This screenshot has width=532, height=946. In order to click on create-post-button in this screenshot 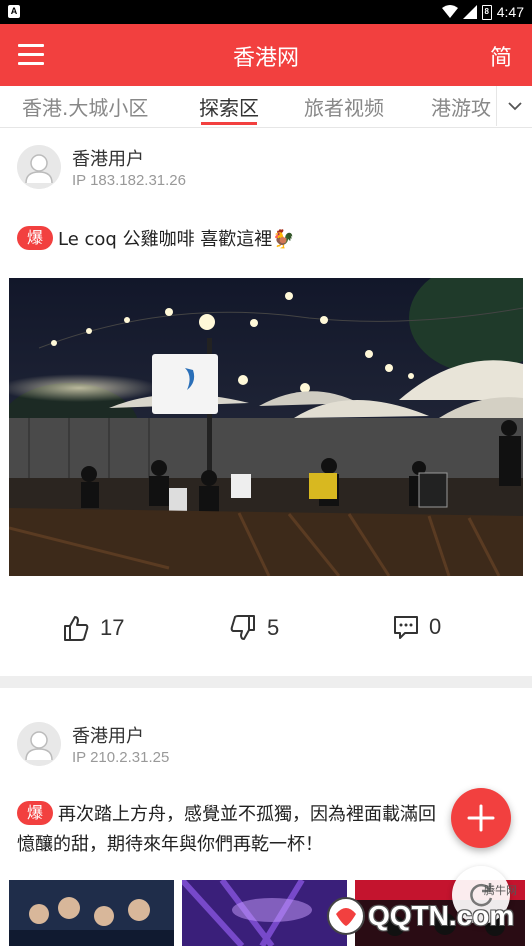, I will do `click(481, 818)`.